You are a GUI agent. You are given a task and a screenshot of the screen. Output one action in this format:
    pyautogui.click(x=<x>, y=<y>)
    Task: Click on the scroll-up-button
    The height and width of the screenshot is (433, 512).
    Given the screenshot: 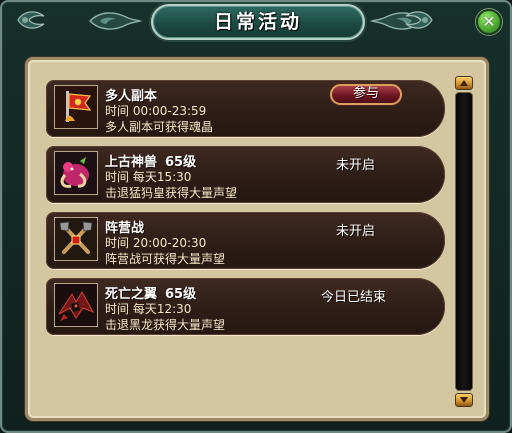 What is the action you would take?
    pyautogui.click(x=464, y=83)
    